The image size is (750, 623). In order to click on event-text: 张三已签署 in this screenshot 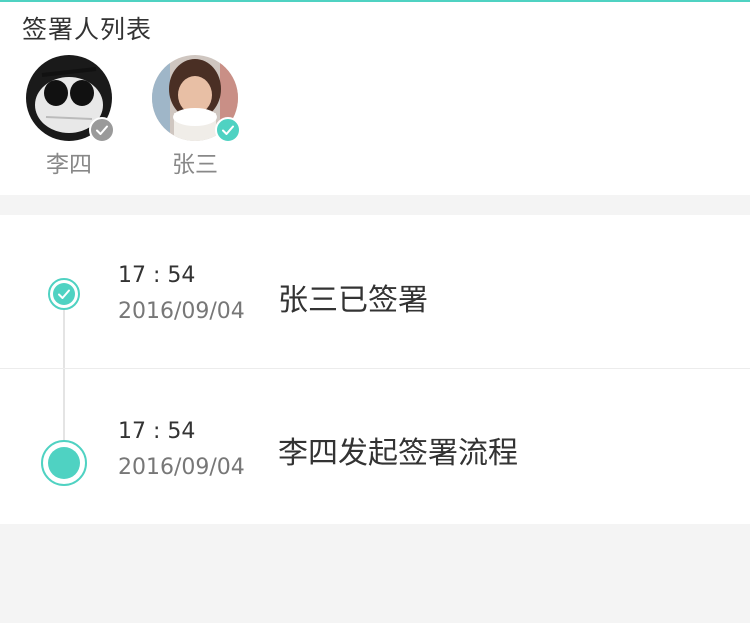, I will do `click(353, 300)`.